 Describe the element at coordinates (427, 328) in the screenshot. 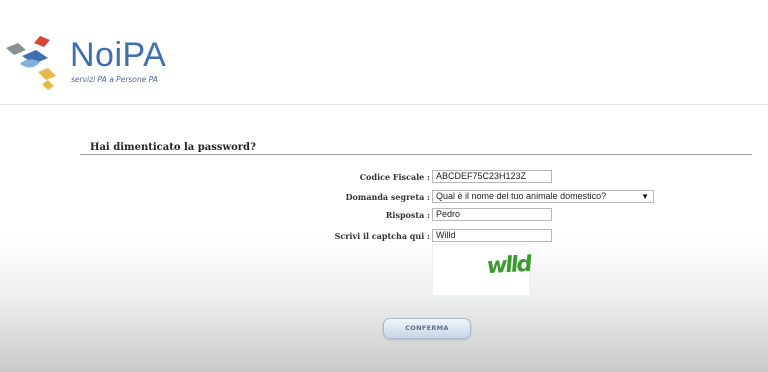

I see `conferma-button: CONFERMA` at that location.